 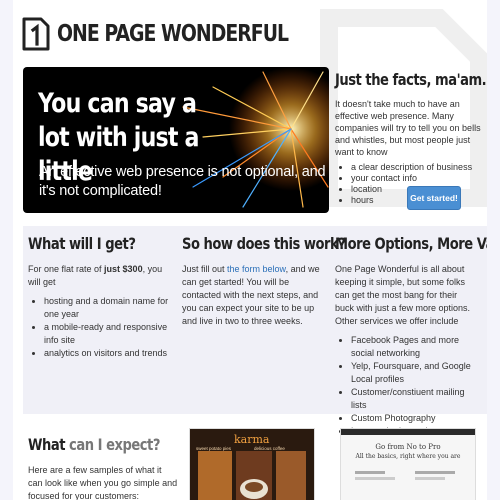 I want to click on page-number-logo-icon, so click(x=36, y=34).